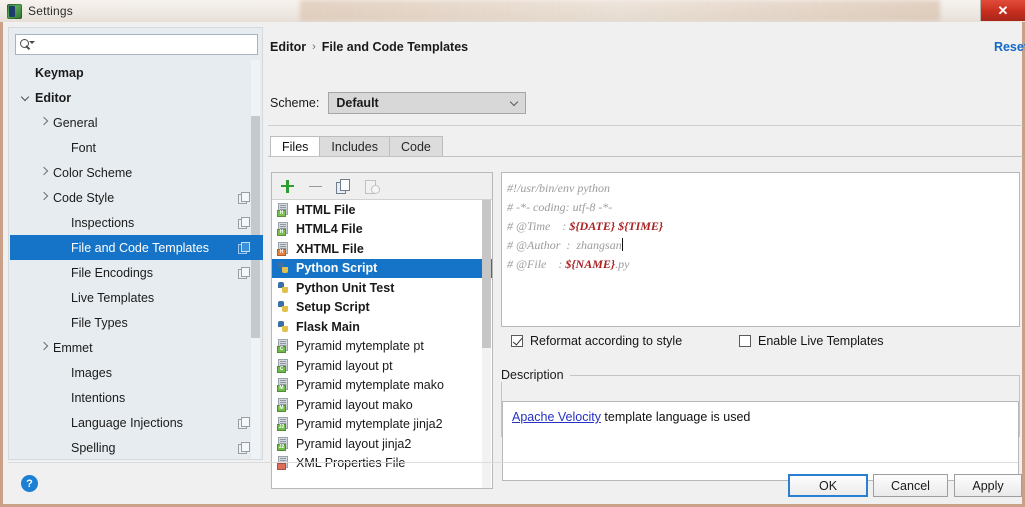 Image resolution: width=1025 pixels, height=507 pixels. What do you see at coordinates (828, 485) in the screenshot?
I see `ok-button: OK` at bounding box center [828, 485].